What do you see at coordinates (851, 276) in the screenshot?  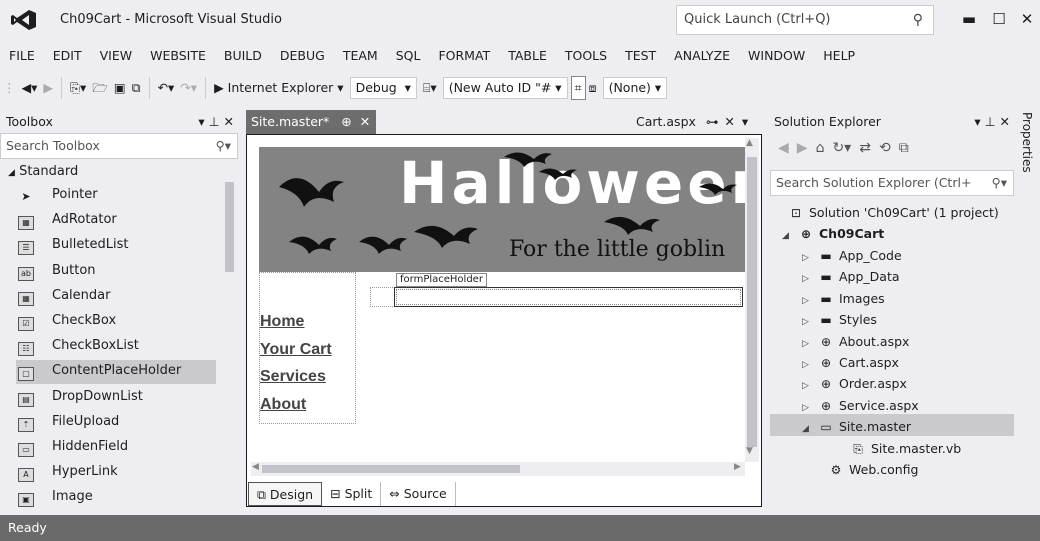 I see `solution-item: ▷ ▬ App_Data` at bounding box center [851, 276].